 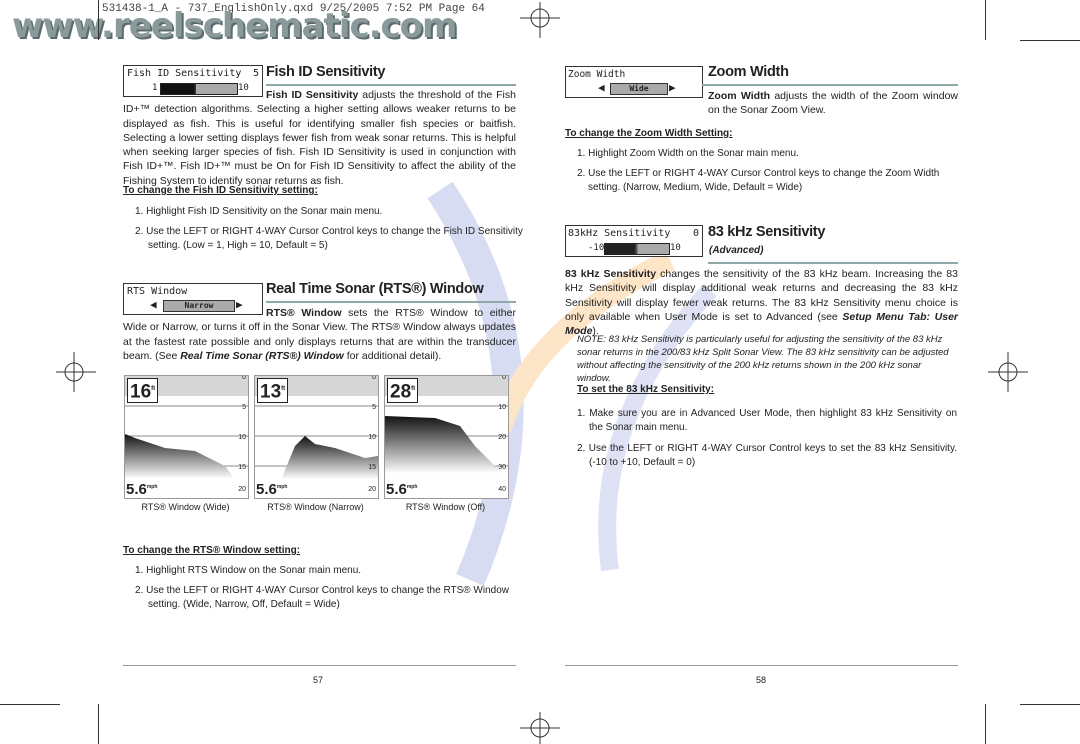 I want to click on sonar-screen-0: 16ft 5.6mph 0 5 10 15 20, so click(x=186, y=437).